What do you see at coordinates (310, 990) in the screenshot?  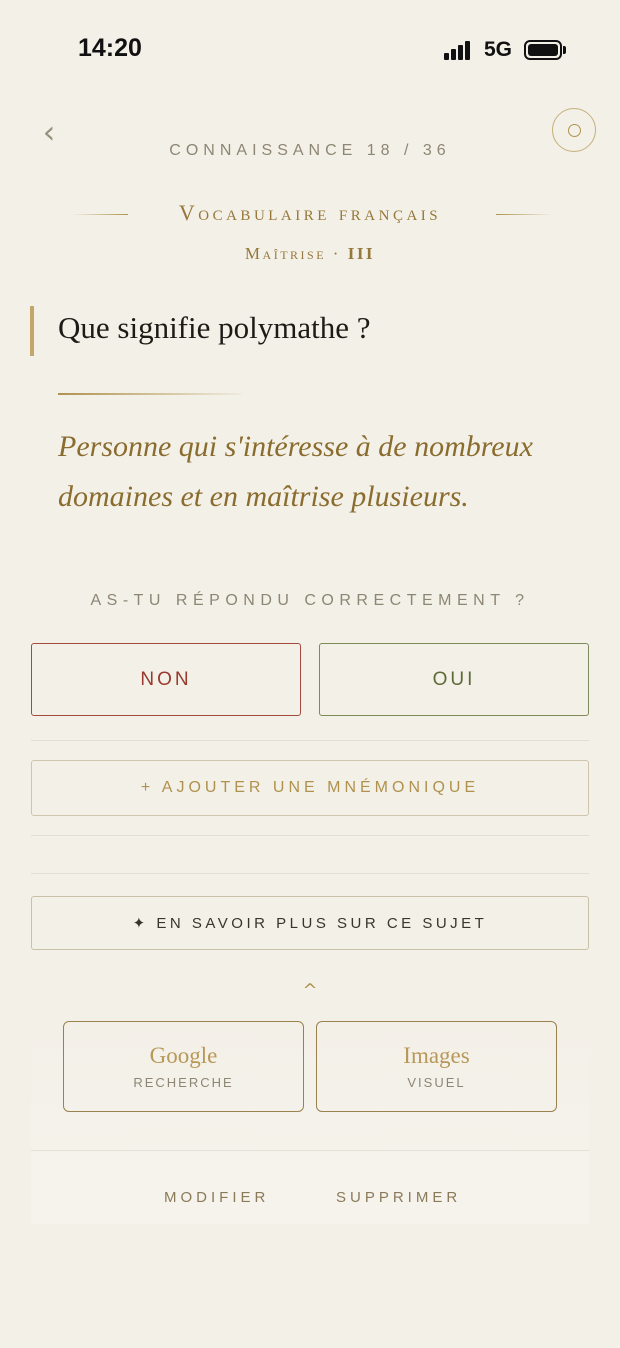 I see `collapse-chevron-icon: ^` at bounding box center [310, 990].